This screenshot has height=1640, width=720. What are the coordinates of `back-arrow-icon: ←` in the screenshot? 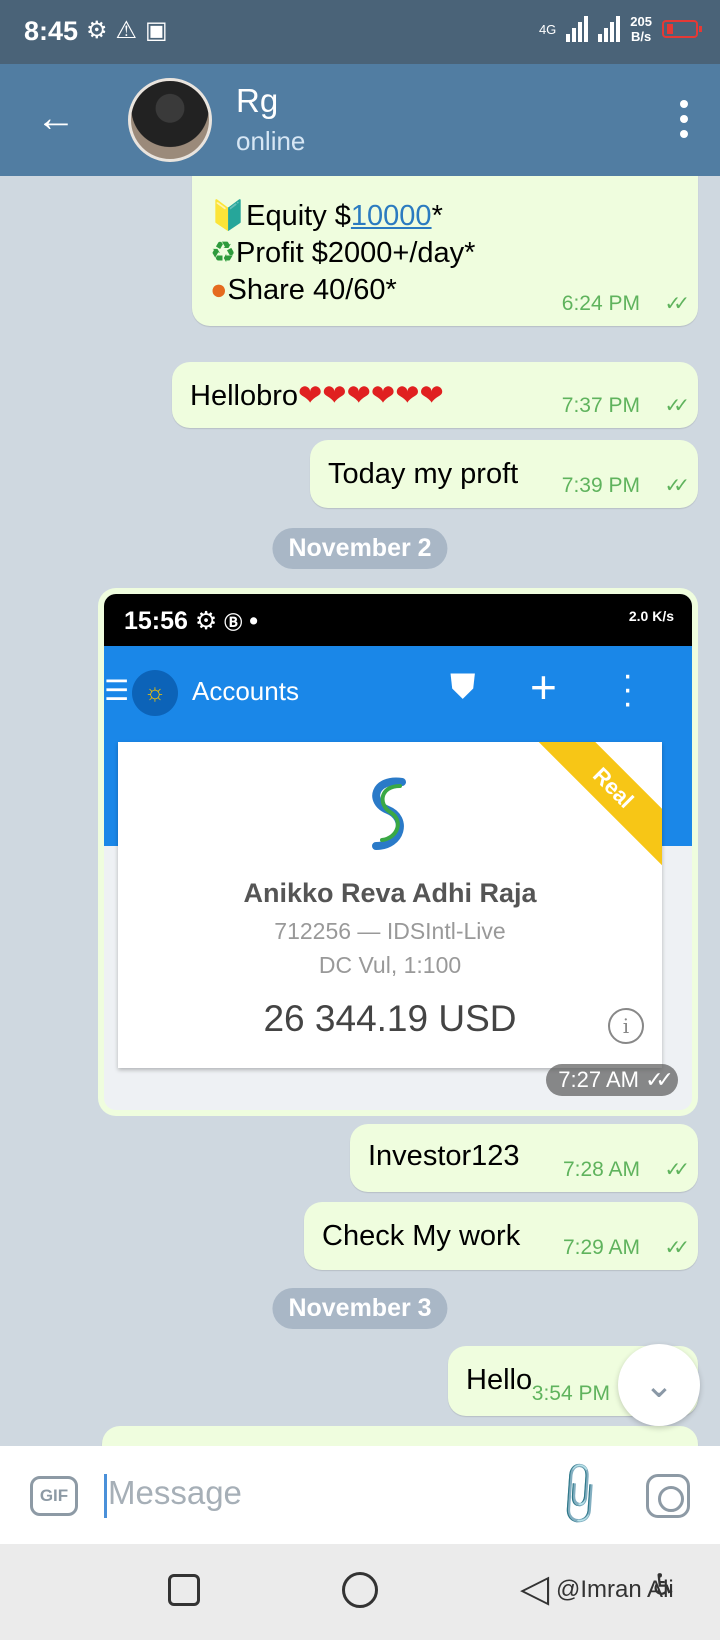 It's located at (56, 118).